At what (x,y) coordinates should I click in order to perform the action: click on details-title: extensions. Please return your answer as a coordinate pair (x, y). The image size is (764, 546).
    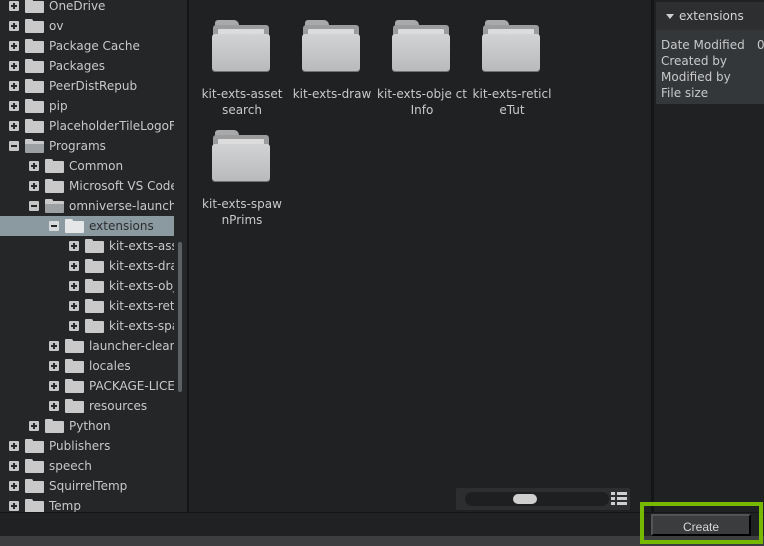
    Looking at the image, I should click on (711, 16).